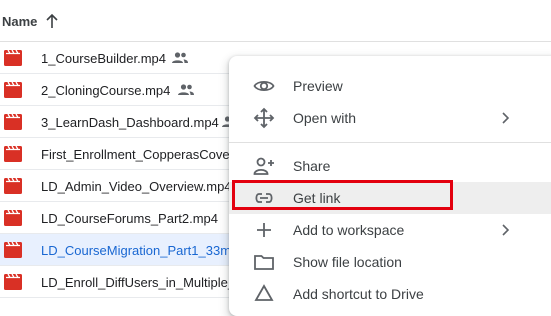 This screenshot has height=316, width=551. I want to click on menu-divider, so click(390, 142).